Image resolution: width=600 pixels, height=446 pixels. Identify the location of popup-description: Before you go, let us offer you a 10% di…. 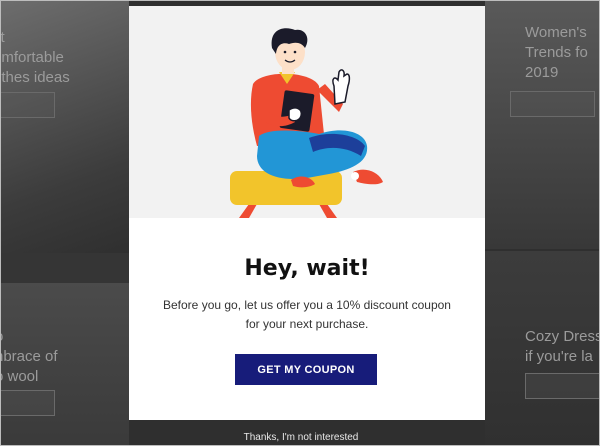
(307, 314).